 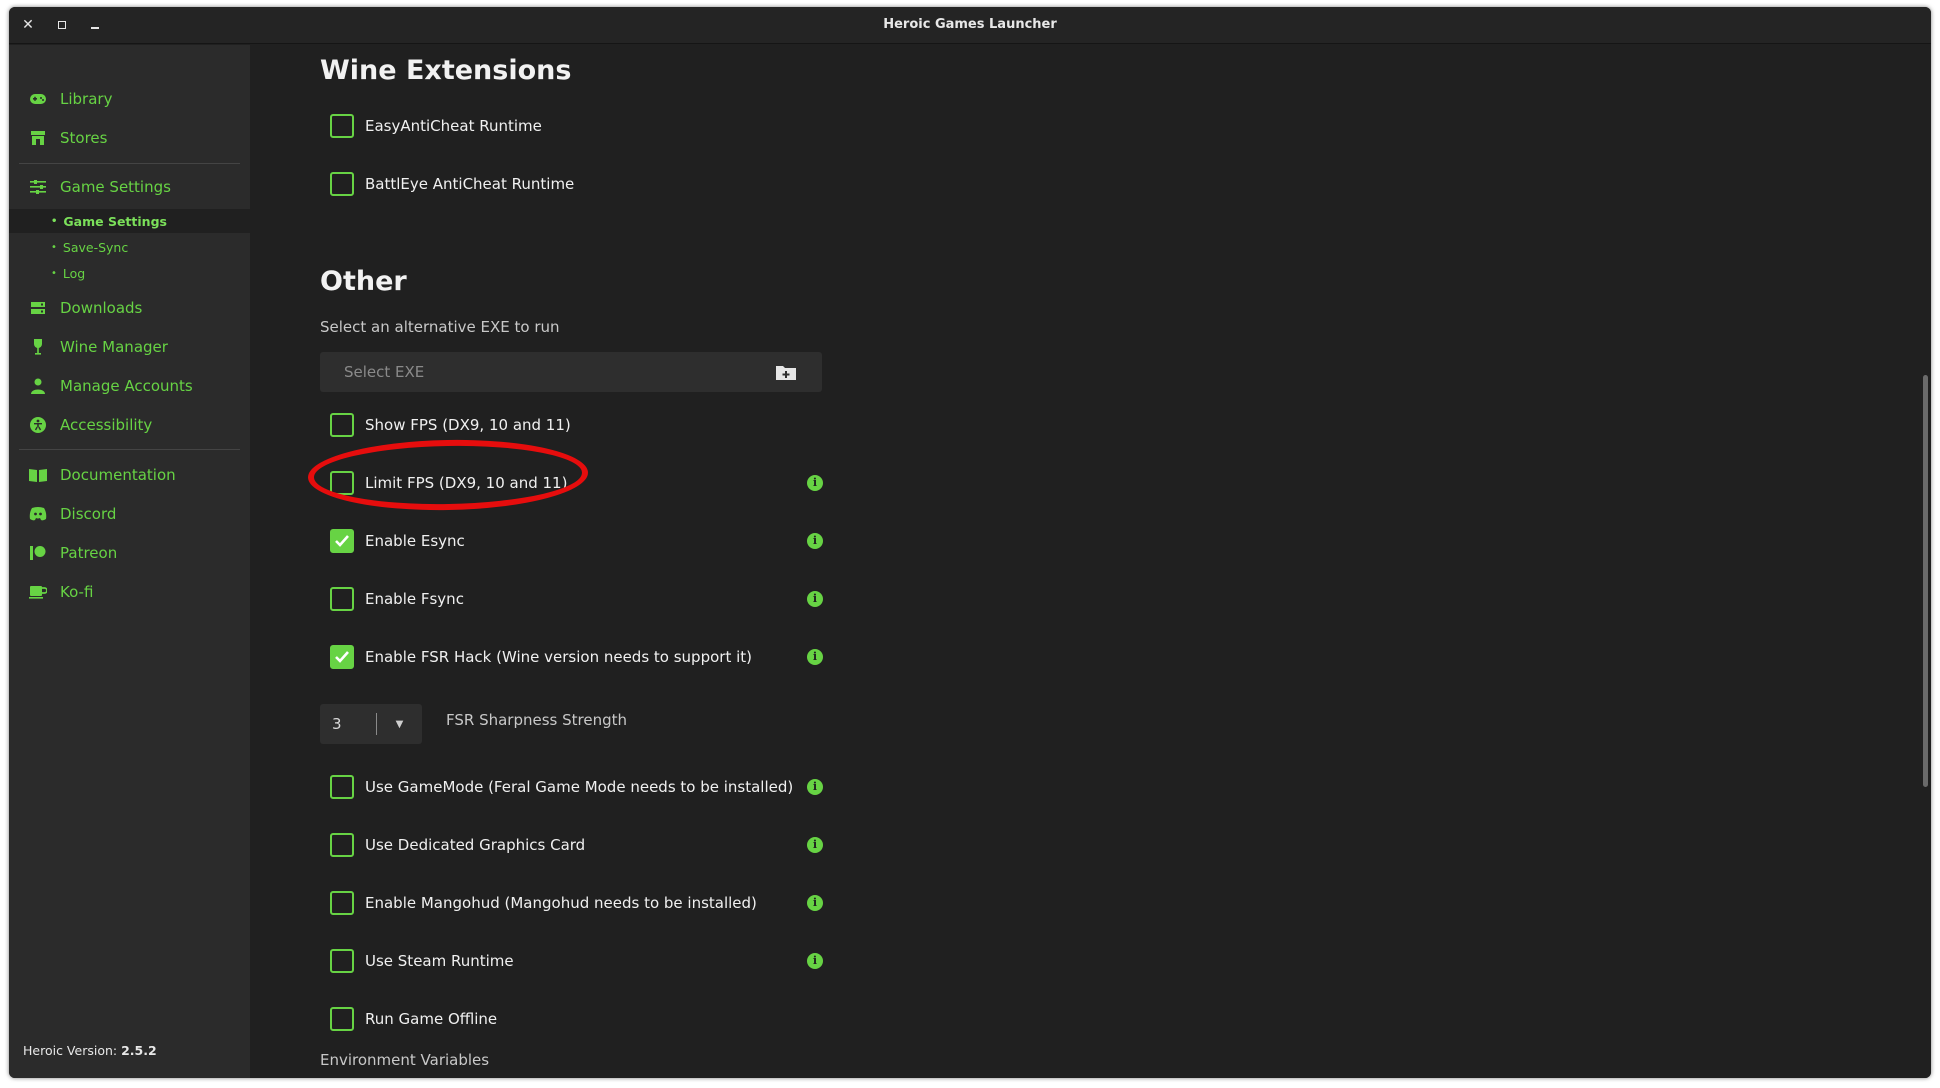 What do you see at coordinates (129, 514) in the screenshot?
I see `sidebar-item-discord: Discord` at bounding box center [129, 514].